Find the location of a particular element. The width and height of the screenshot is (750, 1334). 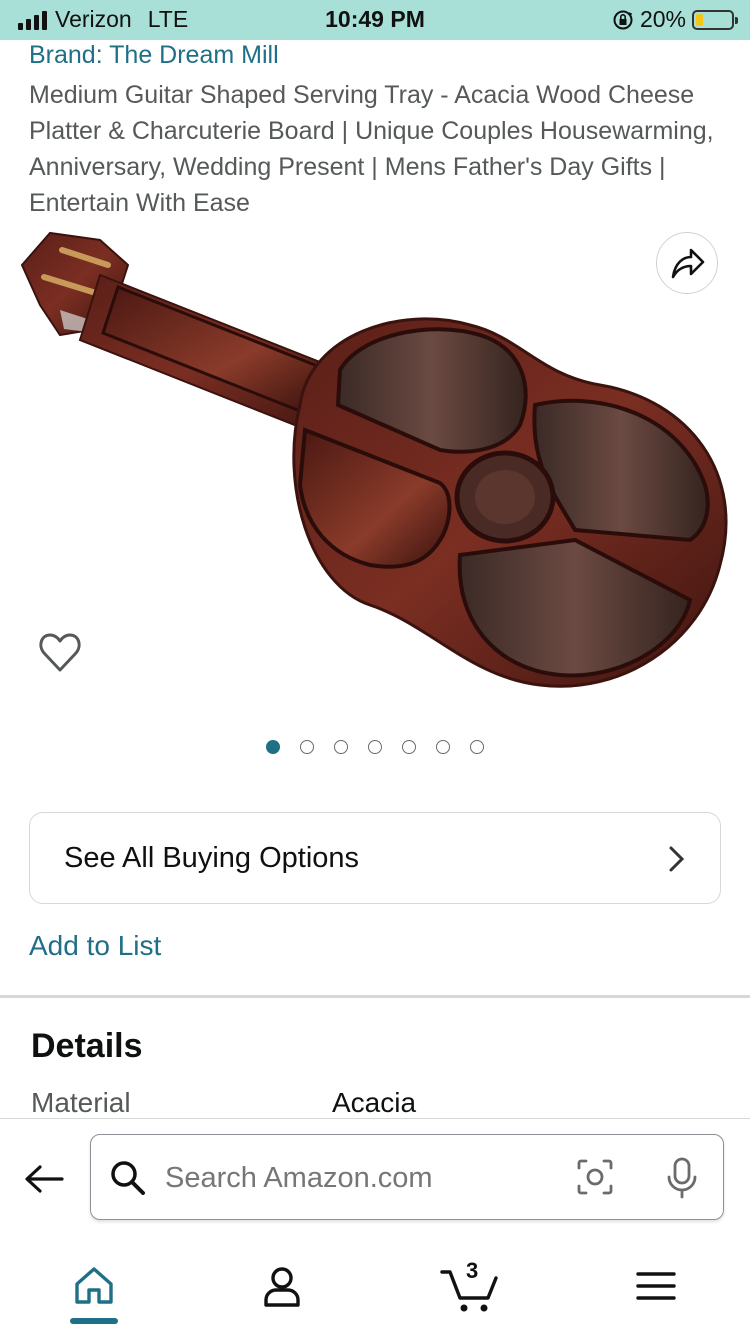

brand-link: Brand: The Dream Mill is located at coordinates (154, 55).